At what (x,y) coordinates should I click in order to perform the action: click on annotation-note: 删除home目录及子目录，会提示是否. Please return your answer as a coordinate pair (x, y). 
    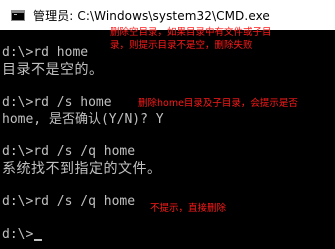
    Looking at the image, I should click on (218, 103).